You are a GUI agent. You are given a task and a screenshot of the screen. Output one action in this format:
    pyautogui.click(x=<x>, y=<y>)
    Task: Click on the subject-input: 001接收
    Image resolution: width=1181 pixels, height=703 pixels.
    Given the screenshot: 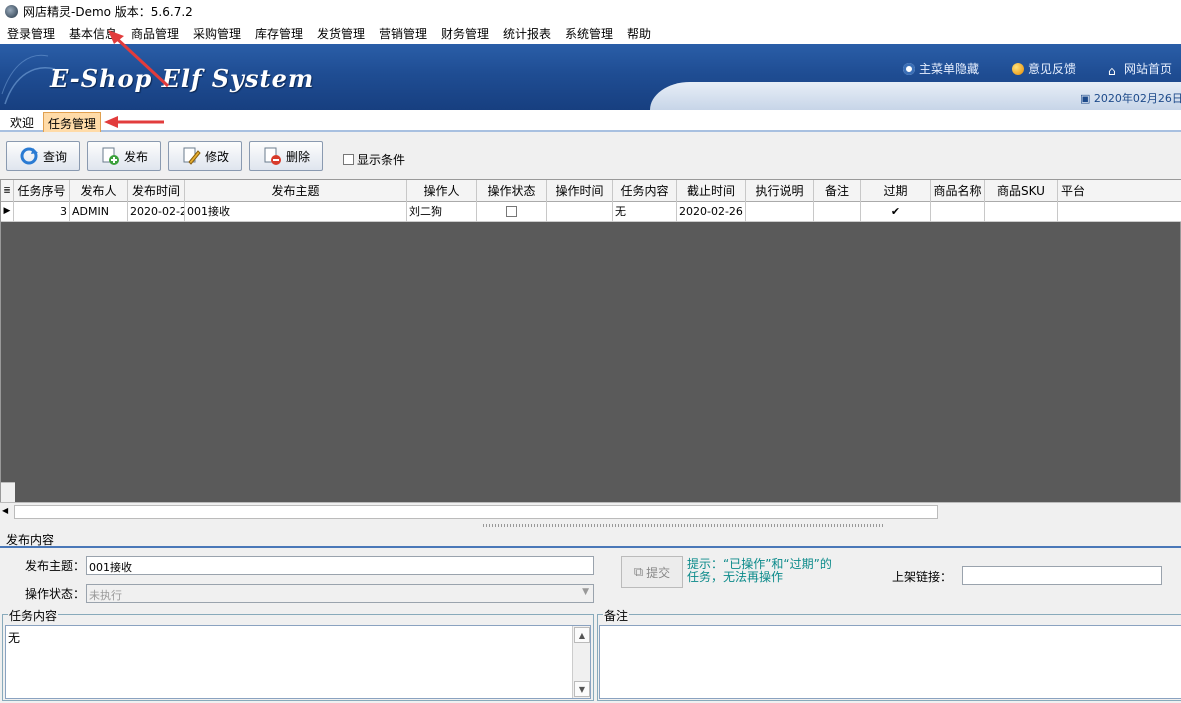 What is the action you would take?
    pyautogui.click(x=340, y=565)
    